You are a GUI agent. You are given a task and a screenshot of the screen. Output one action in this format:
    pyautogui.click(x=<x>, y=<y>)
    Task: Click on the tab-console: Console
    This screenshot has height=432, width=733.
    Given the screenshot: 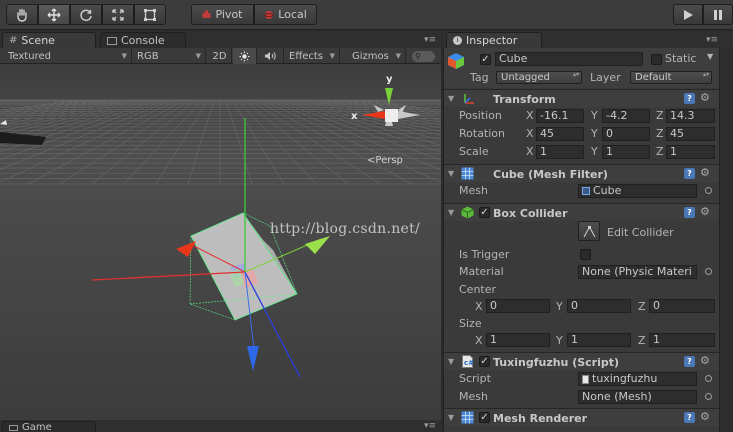 What is the action you would take?
    pyautogui.click(x=143, y=40)
    